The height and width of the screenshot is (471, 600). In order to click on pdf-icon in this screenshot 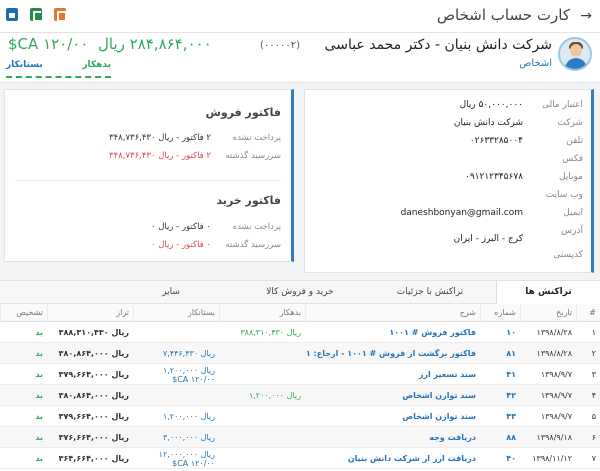, I will do `click(60, 15)`.